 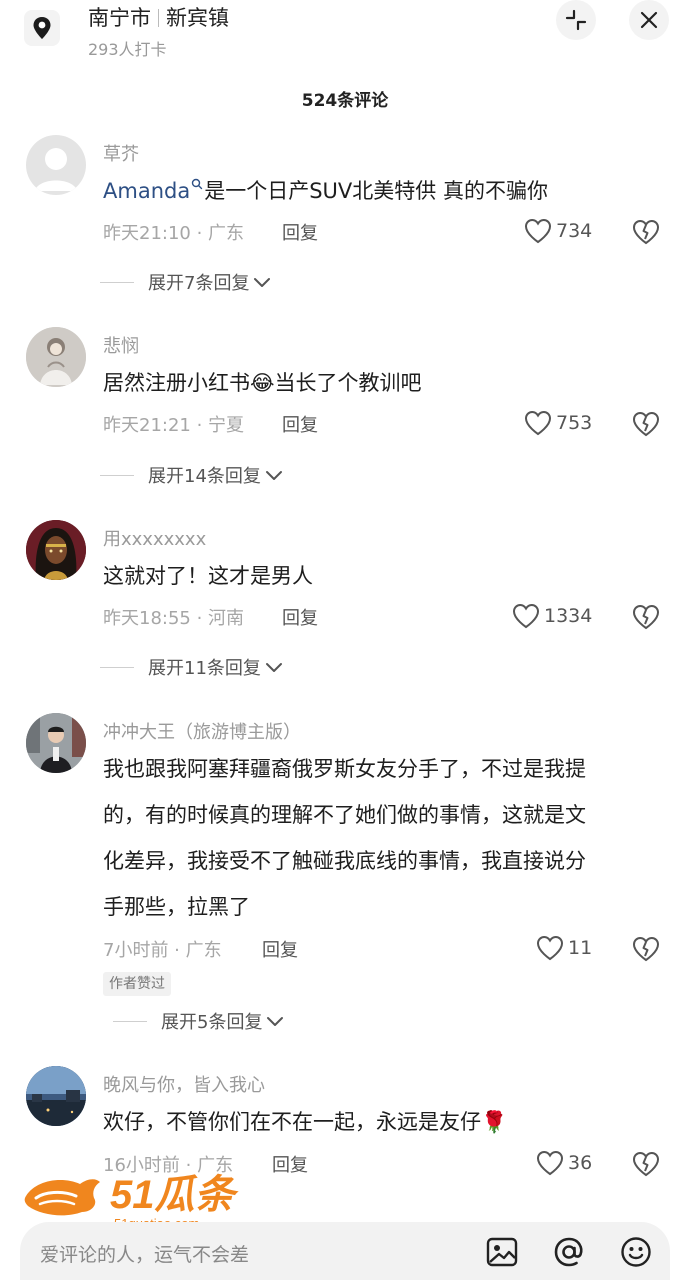 I want to click on like-count: 1334, so click(x=568, y=616).